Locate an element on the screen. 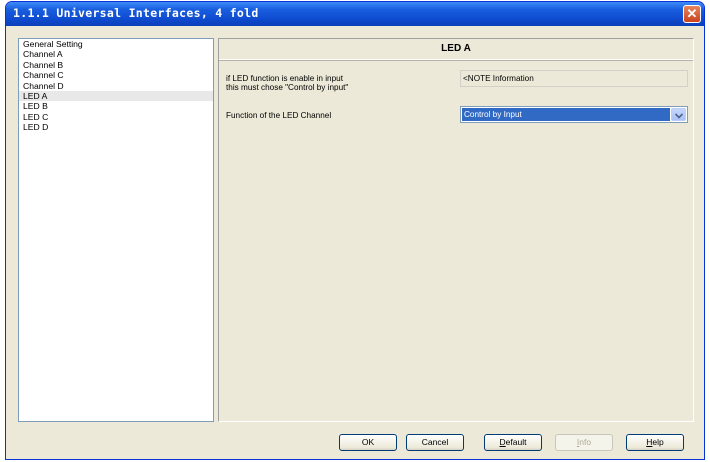  help-button: Help is located at coordinates (655, 442).